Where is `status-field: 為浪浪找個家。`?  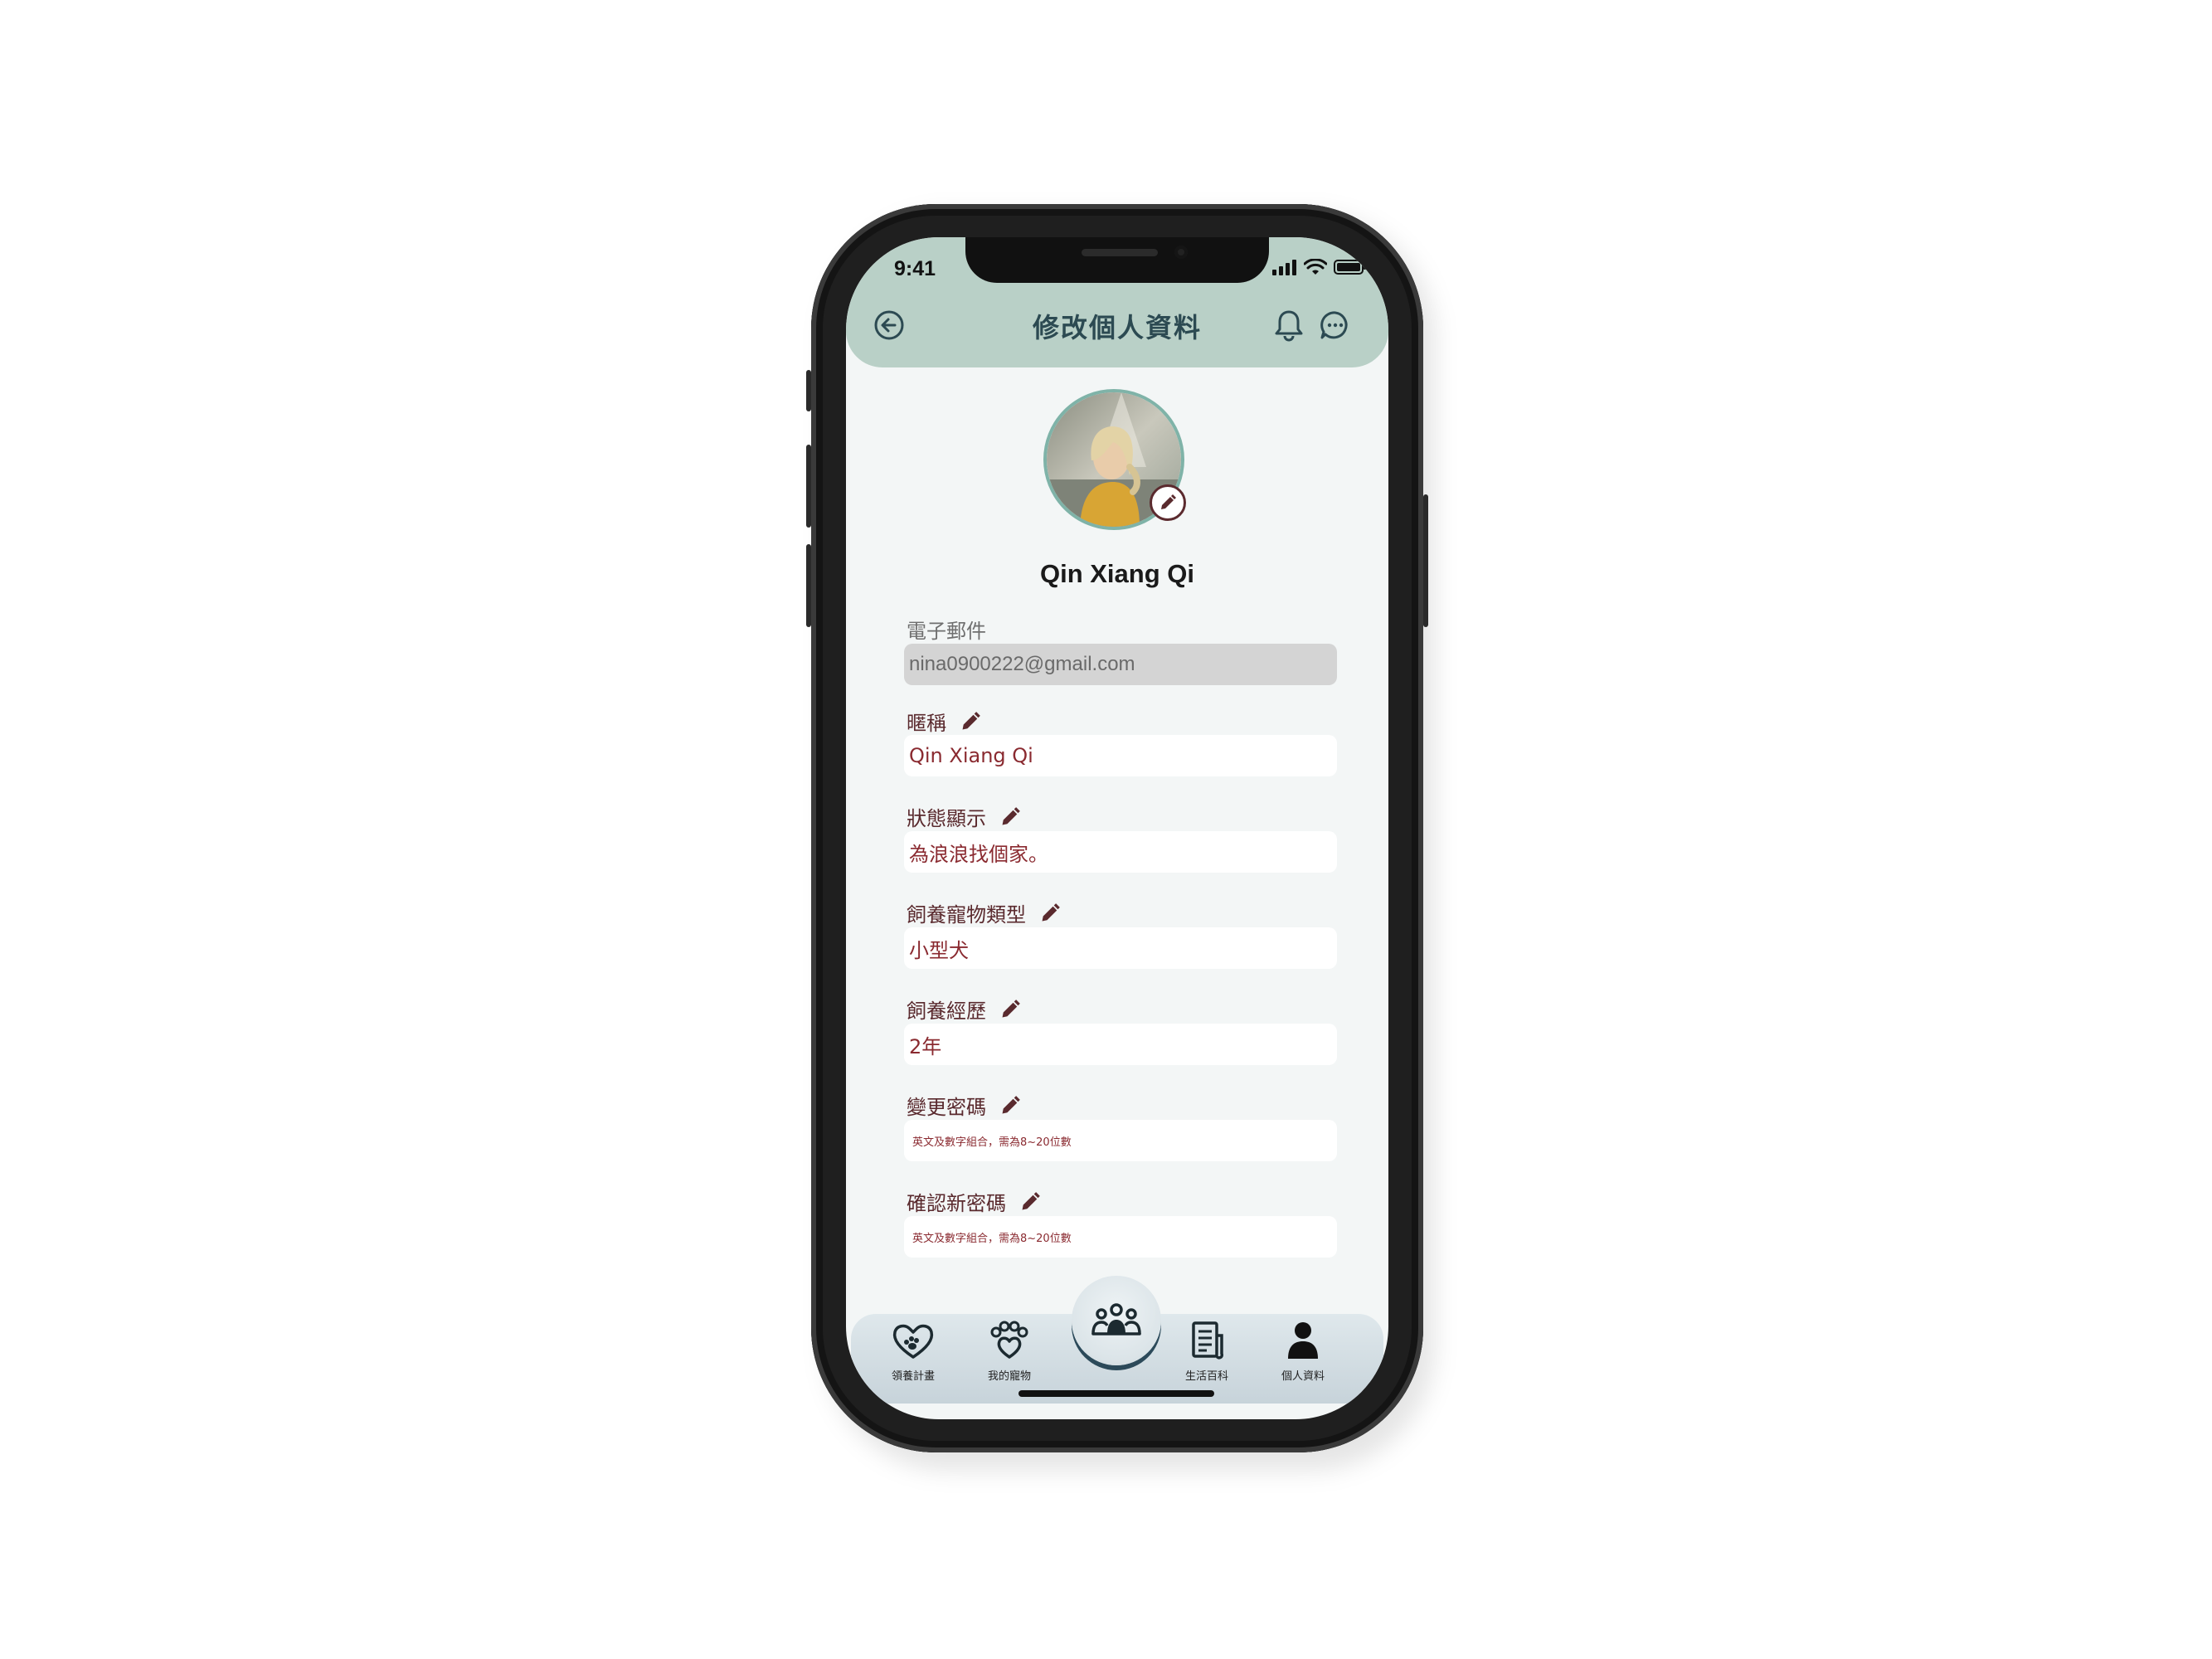
status-field: 為浪浪找個家。 is located at coordinates (1120, 852).